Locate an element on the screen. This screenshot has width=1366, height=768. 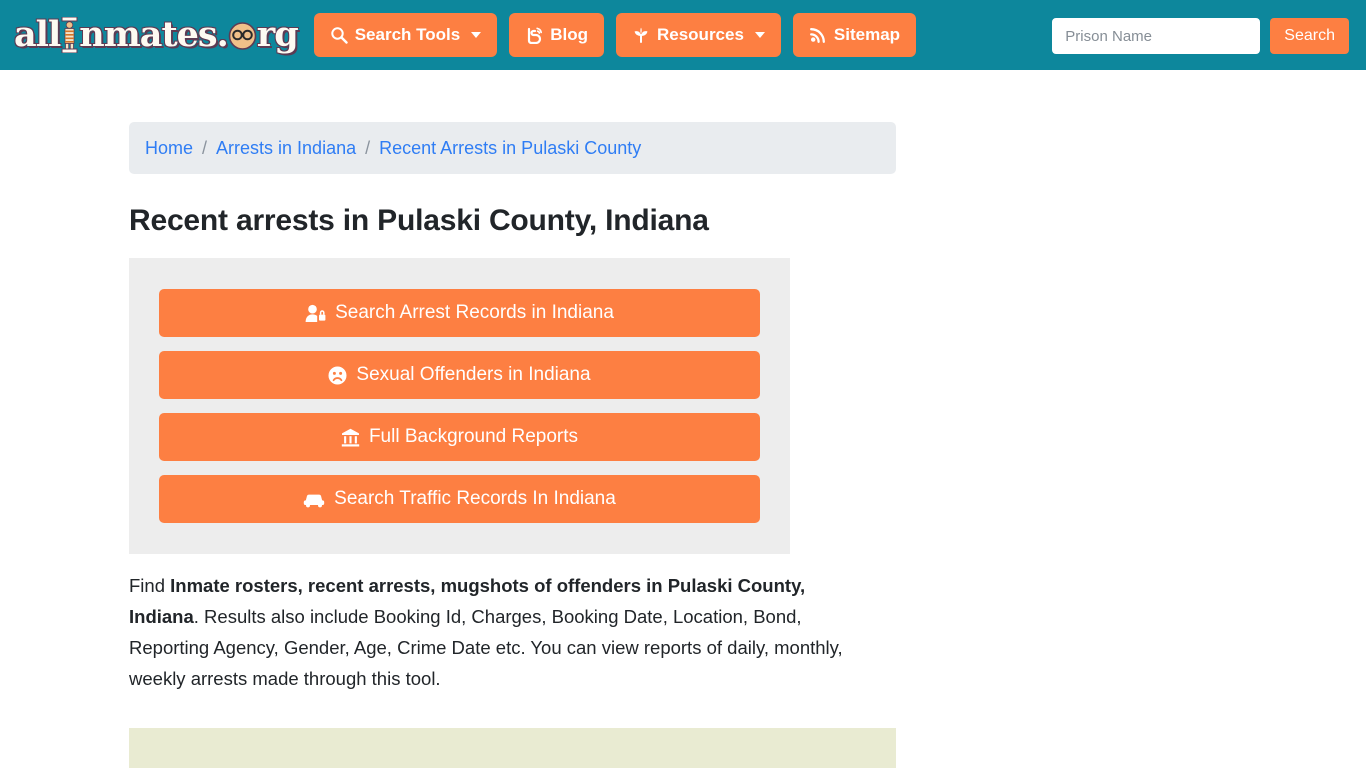
header-search: Search is located at coordinates (1200, 36).